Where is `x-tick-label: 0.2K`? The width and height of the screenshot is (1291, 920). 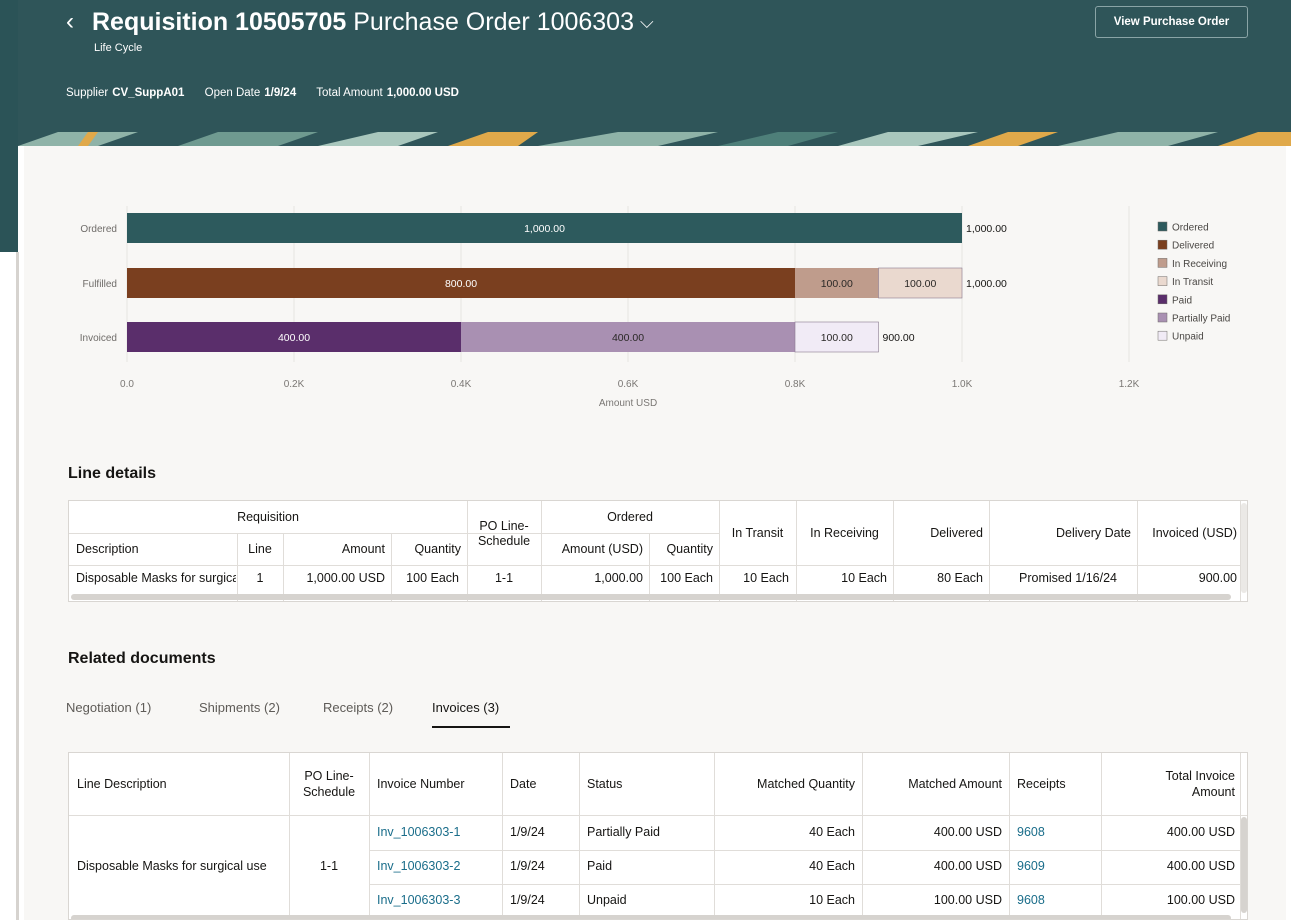
x-tick-label: 0.2K is located at coordinates (294, 384).